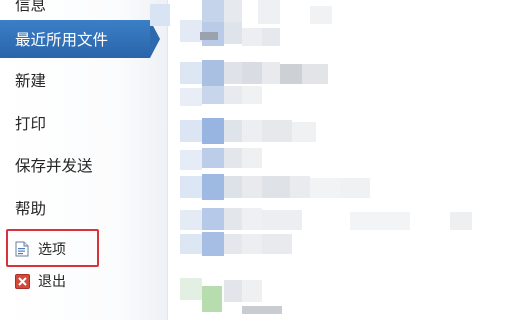 This screenshot has height=320, width=510. Describe the element at coordinates (22, 281) in the screenshot. I see `exit-x-icon` at that location.